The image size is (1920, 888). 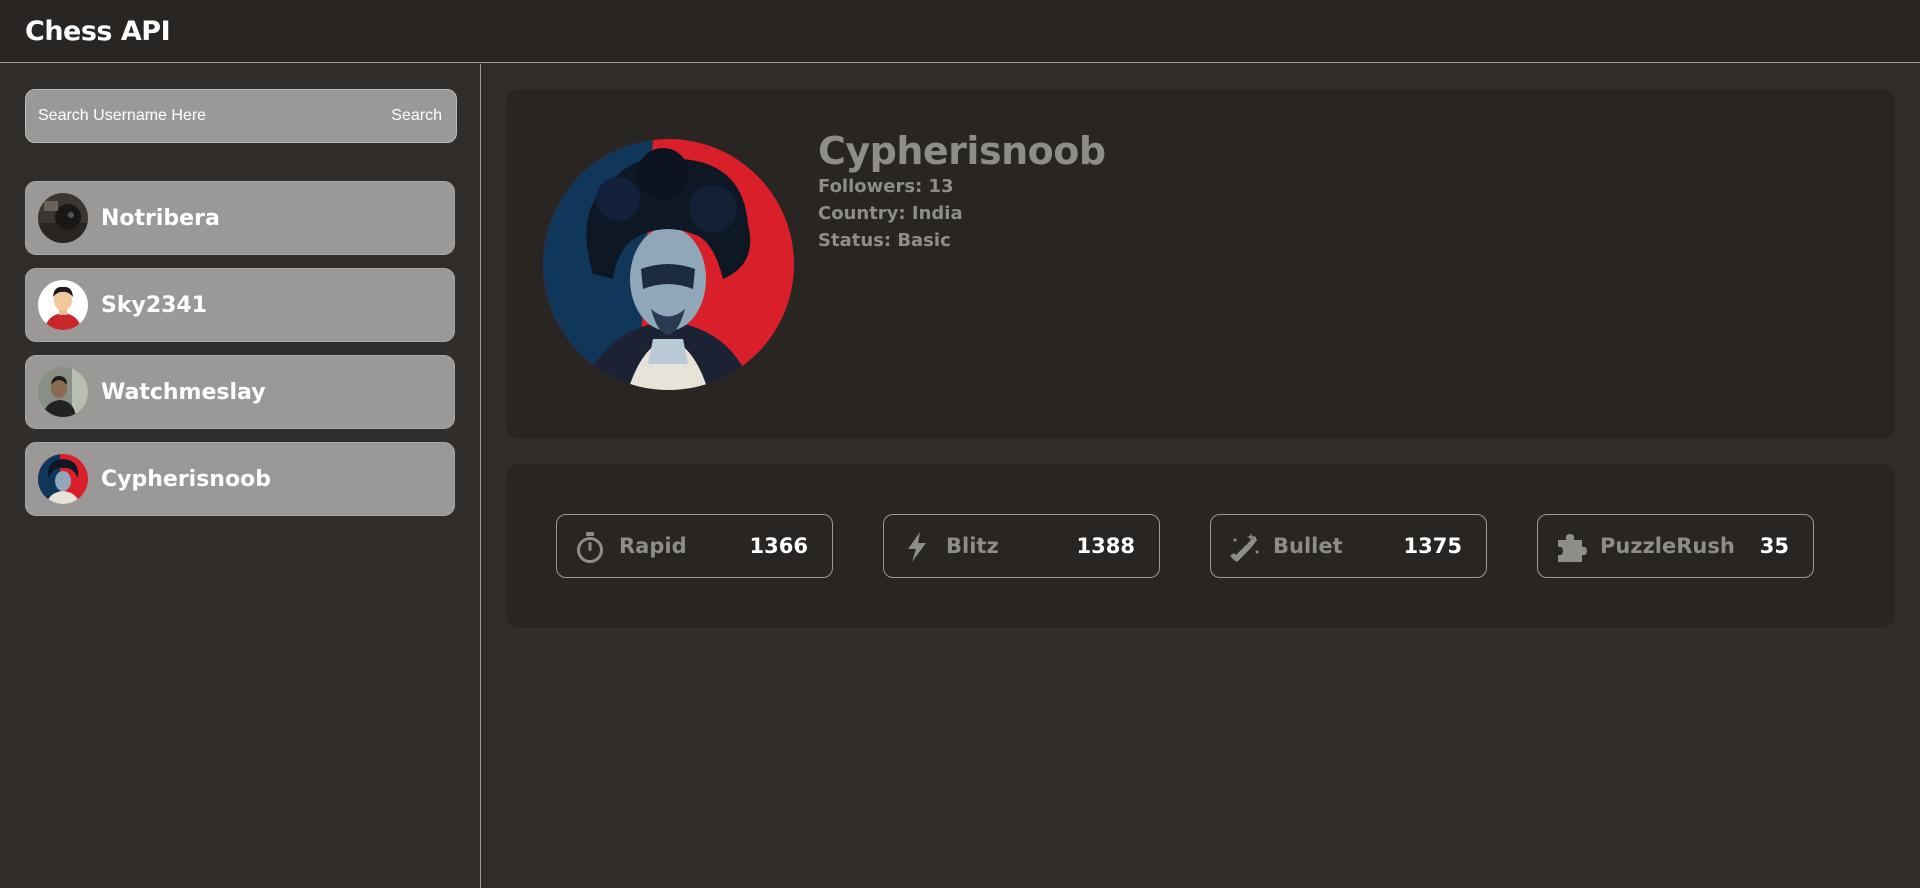 What do you see at coordinates (917, 547) in the screenshot?
I see `lightning-icon` at bounding box center [917, 547].